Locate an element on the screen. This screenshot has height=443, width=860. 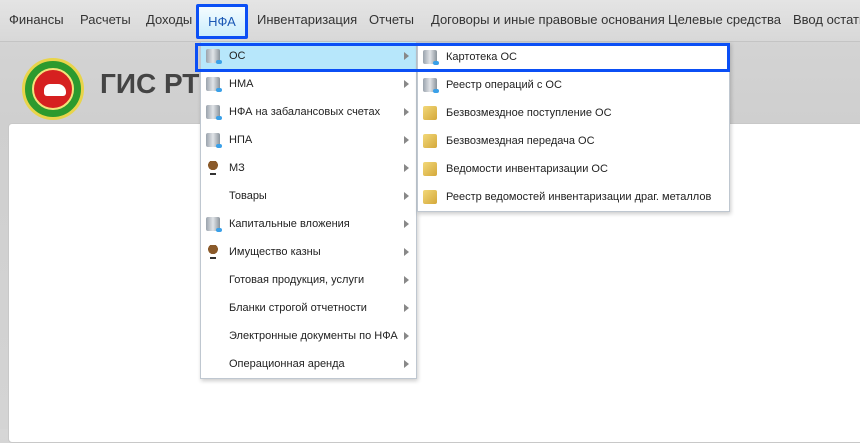
menu-item-label: Безвозмездное поступление ОС is located at coordinates (529, 113).